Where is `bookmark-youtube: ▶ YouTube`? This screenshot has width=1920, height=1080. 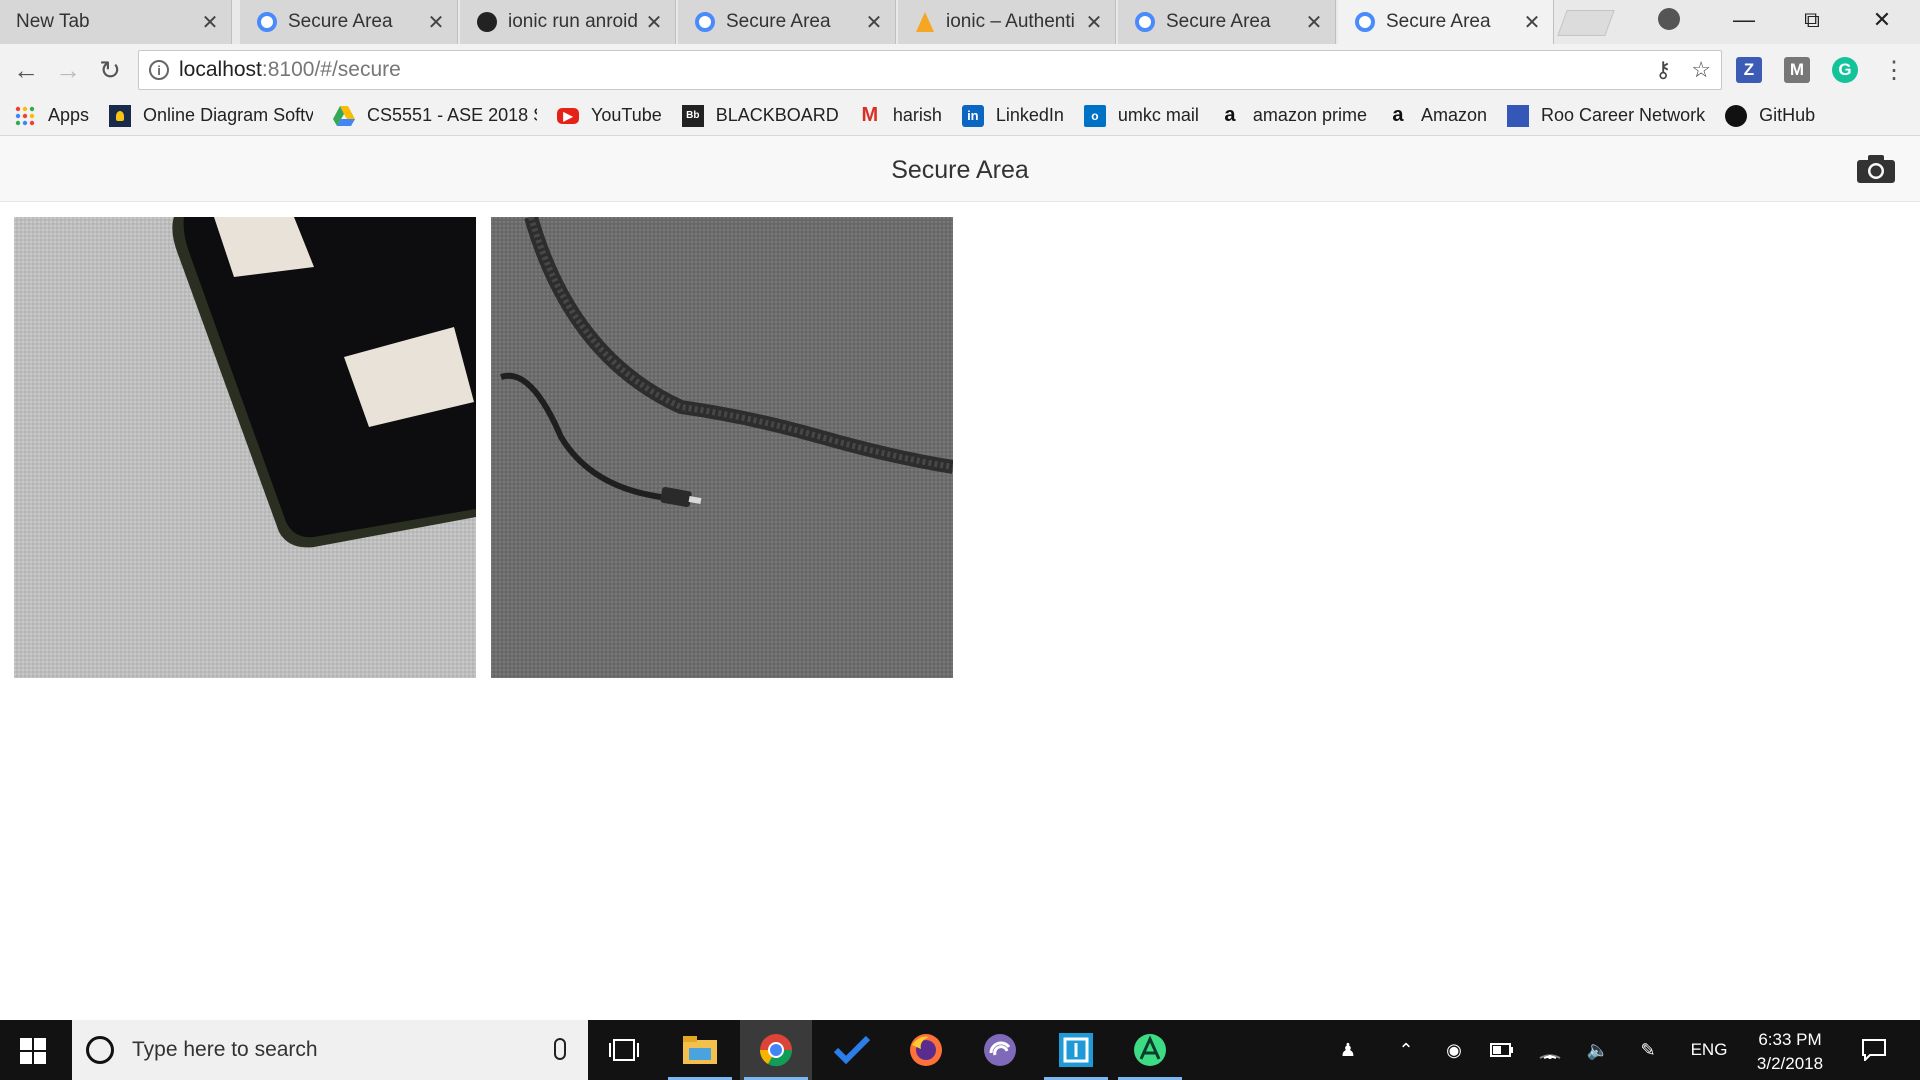 bookmark-youtube: ▶ YouTube is located at coordinates (609, 115).